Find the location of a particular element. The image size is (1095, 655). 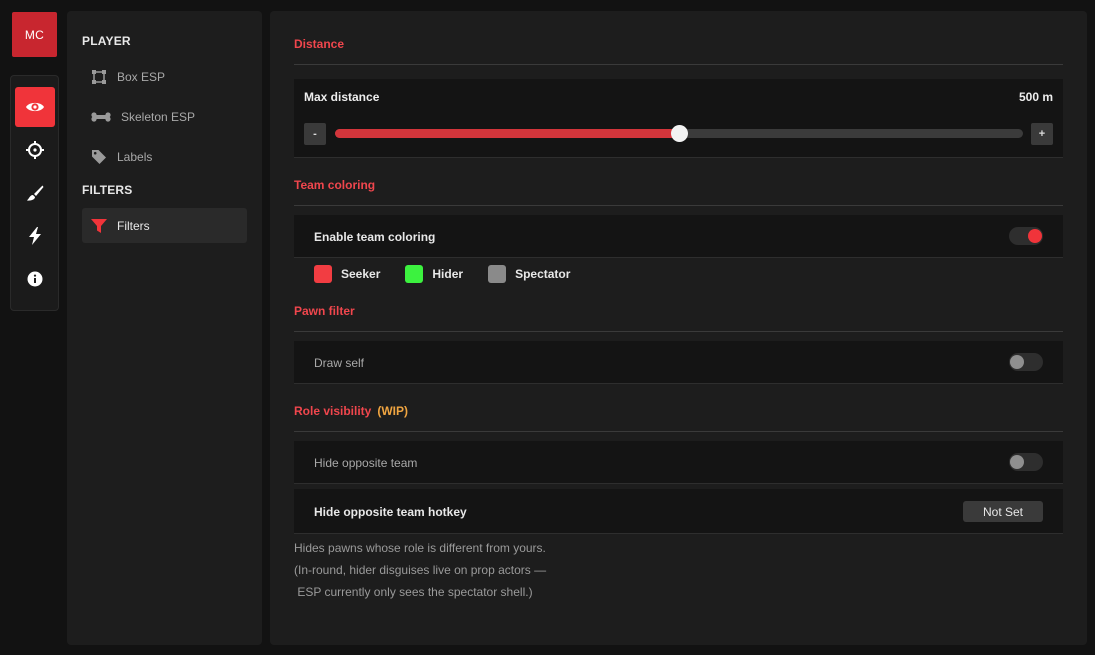

enable-team-coloring-label: Enable team coloring is located at coordinates (375, 237).